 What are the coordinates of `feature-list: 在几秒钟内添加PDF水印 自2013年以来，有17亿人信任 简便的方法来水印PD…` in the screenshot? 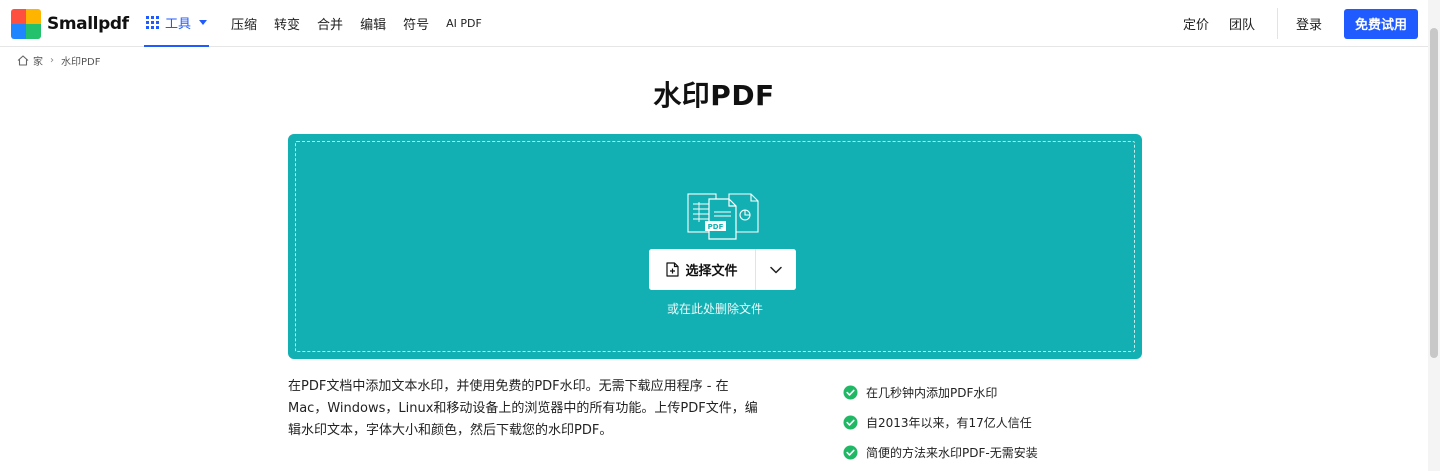 It's located at (940, 422).